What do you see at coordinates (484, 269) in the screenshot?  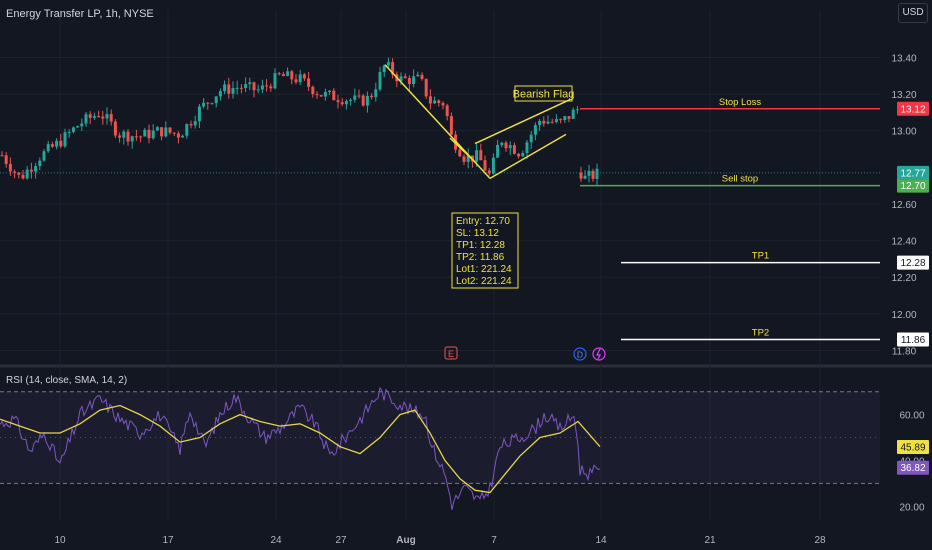 I see `info-box-line: Lot1: 221.24` at bounding box center [484, 269].